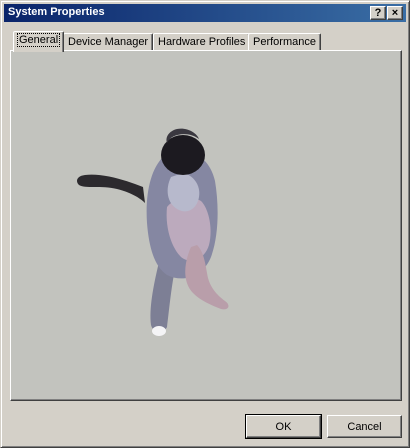 Image resolution: width=410 pixels, height=448 pixels. I want to click on tab-hardware-profiles-label: Hardware Profiles, so click(202, 42).